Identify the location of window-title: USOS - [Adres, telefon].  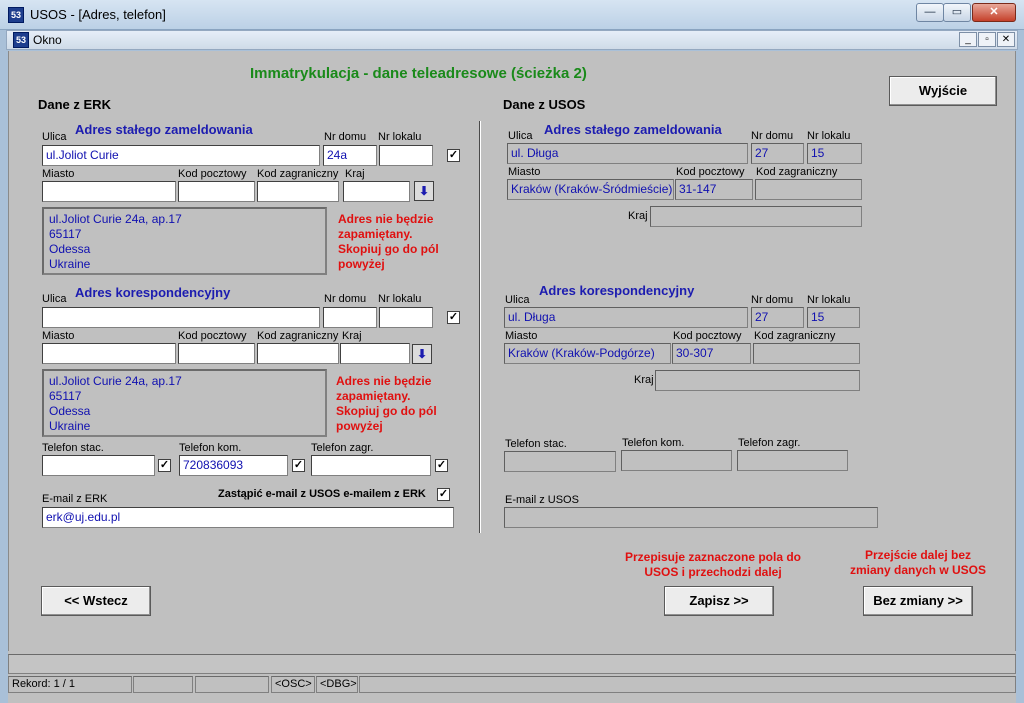
(98, 14).